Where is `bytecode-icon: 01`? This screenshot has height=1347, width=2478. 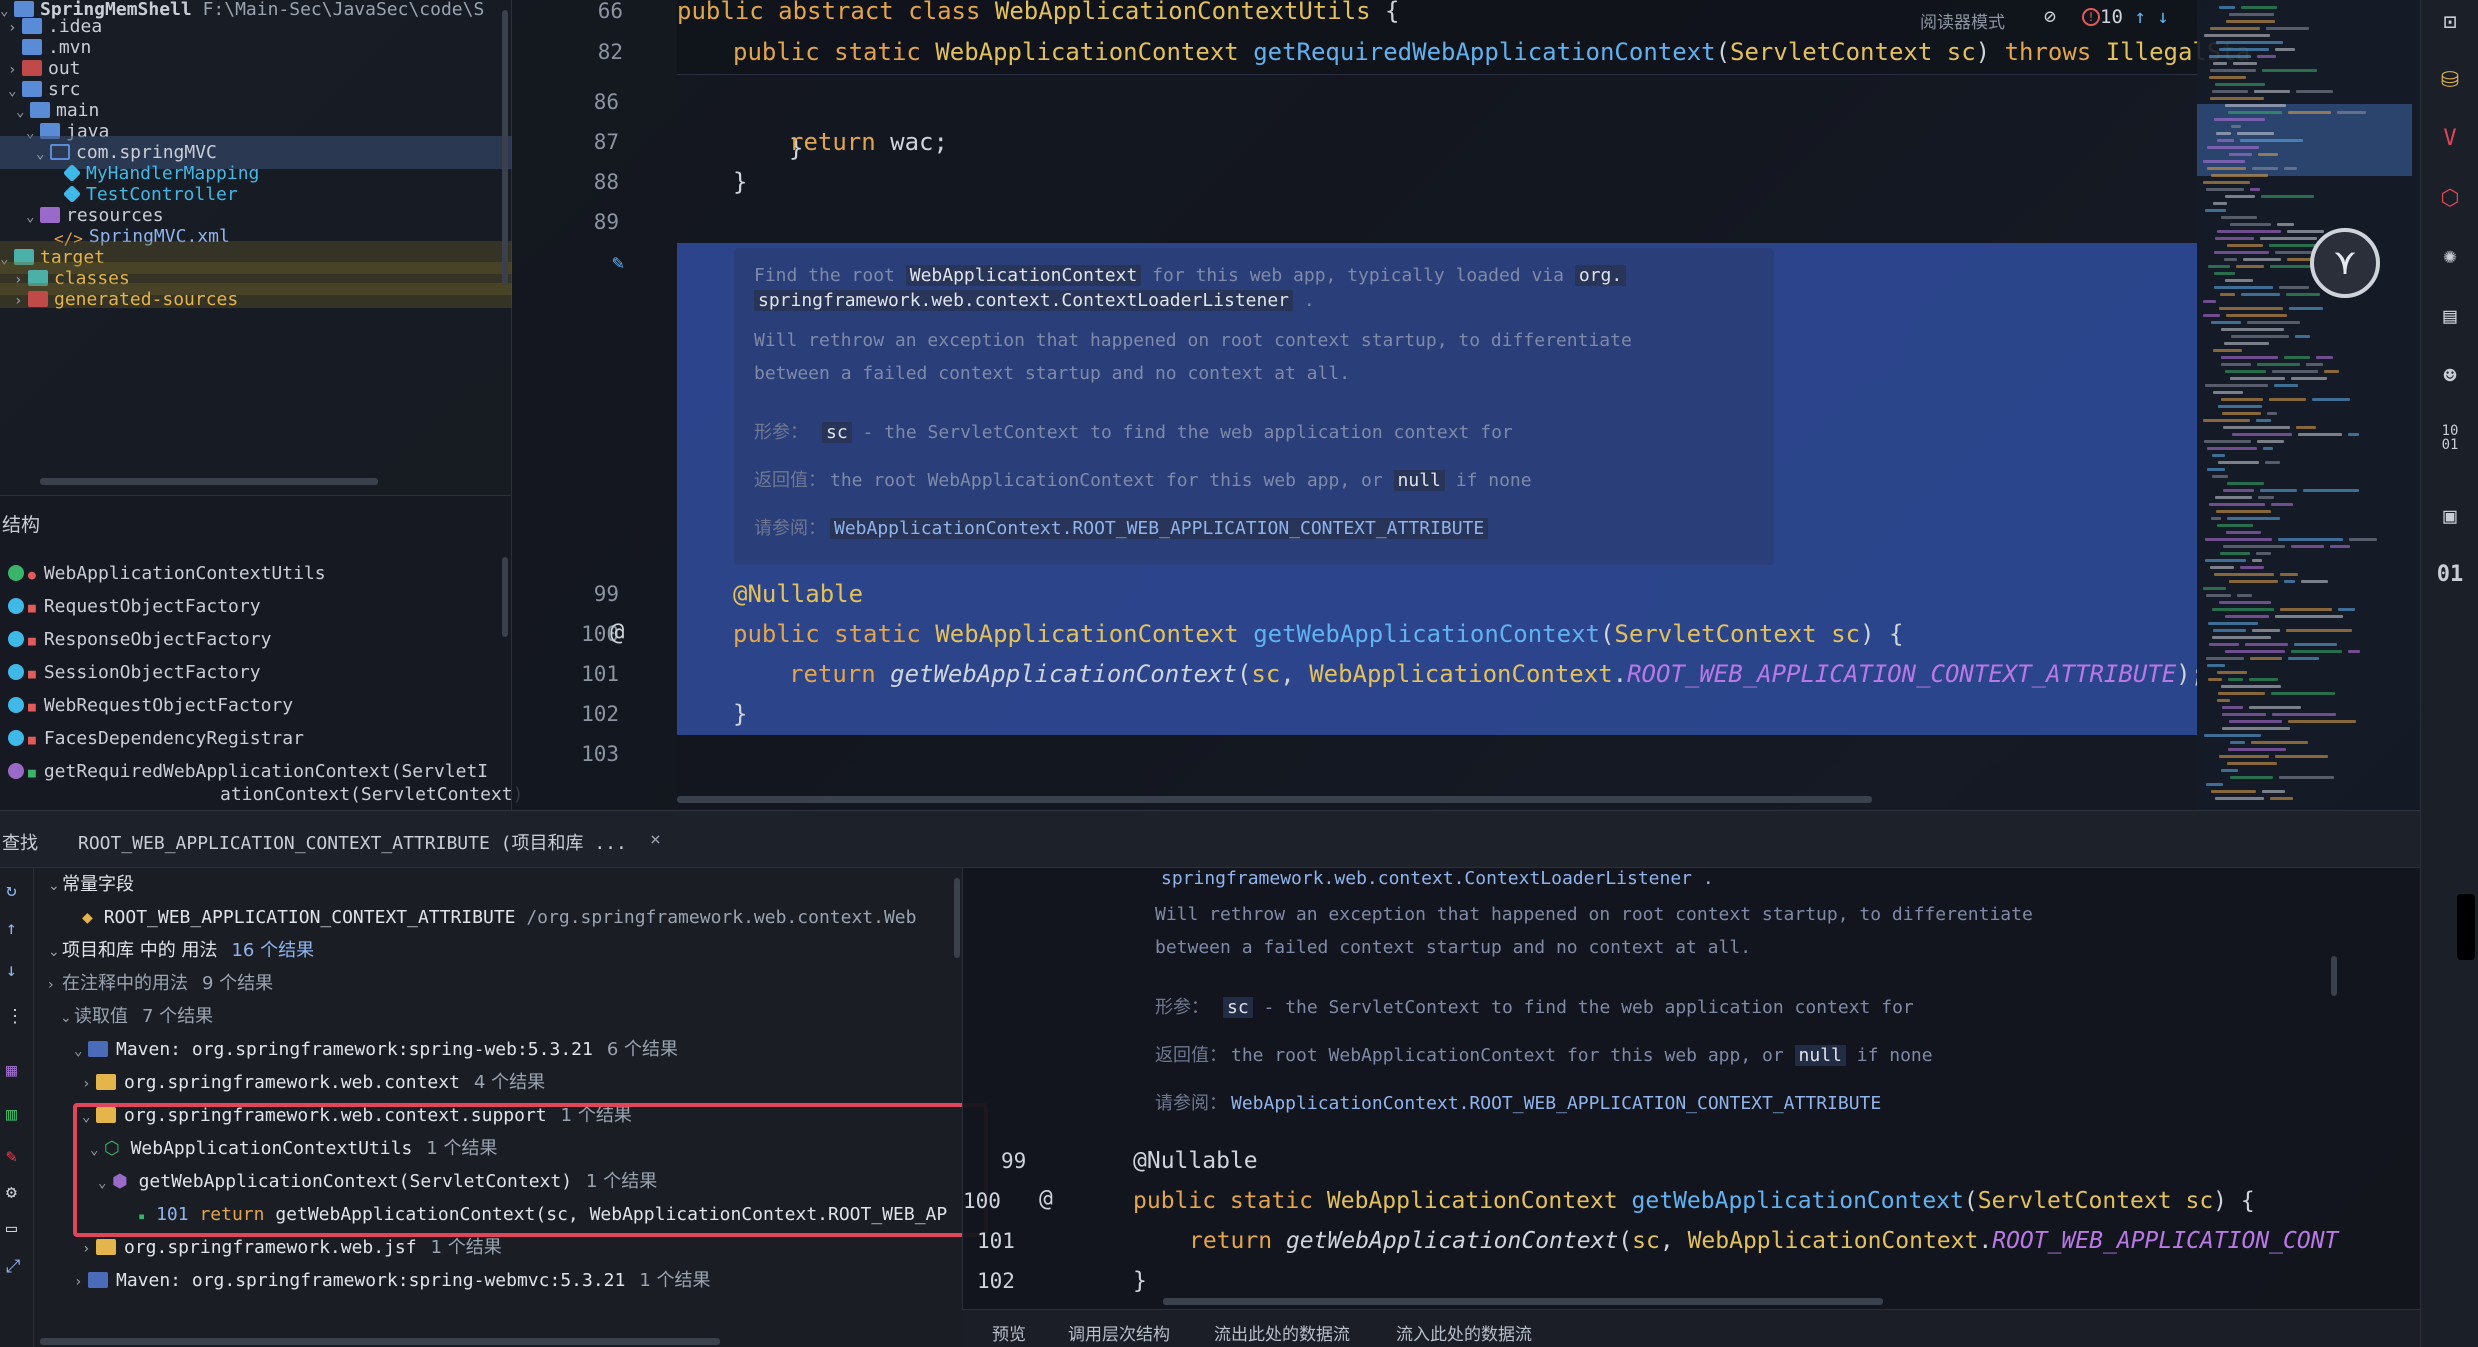 bytecode-icon: 01 is located at coordinates (2450, 575).